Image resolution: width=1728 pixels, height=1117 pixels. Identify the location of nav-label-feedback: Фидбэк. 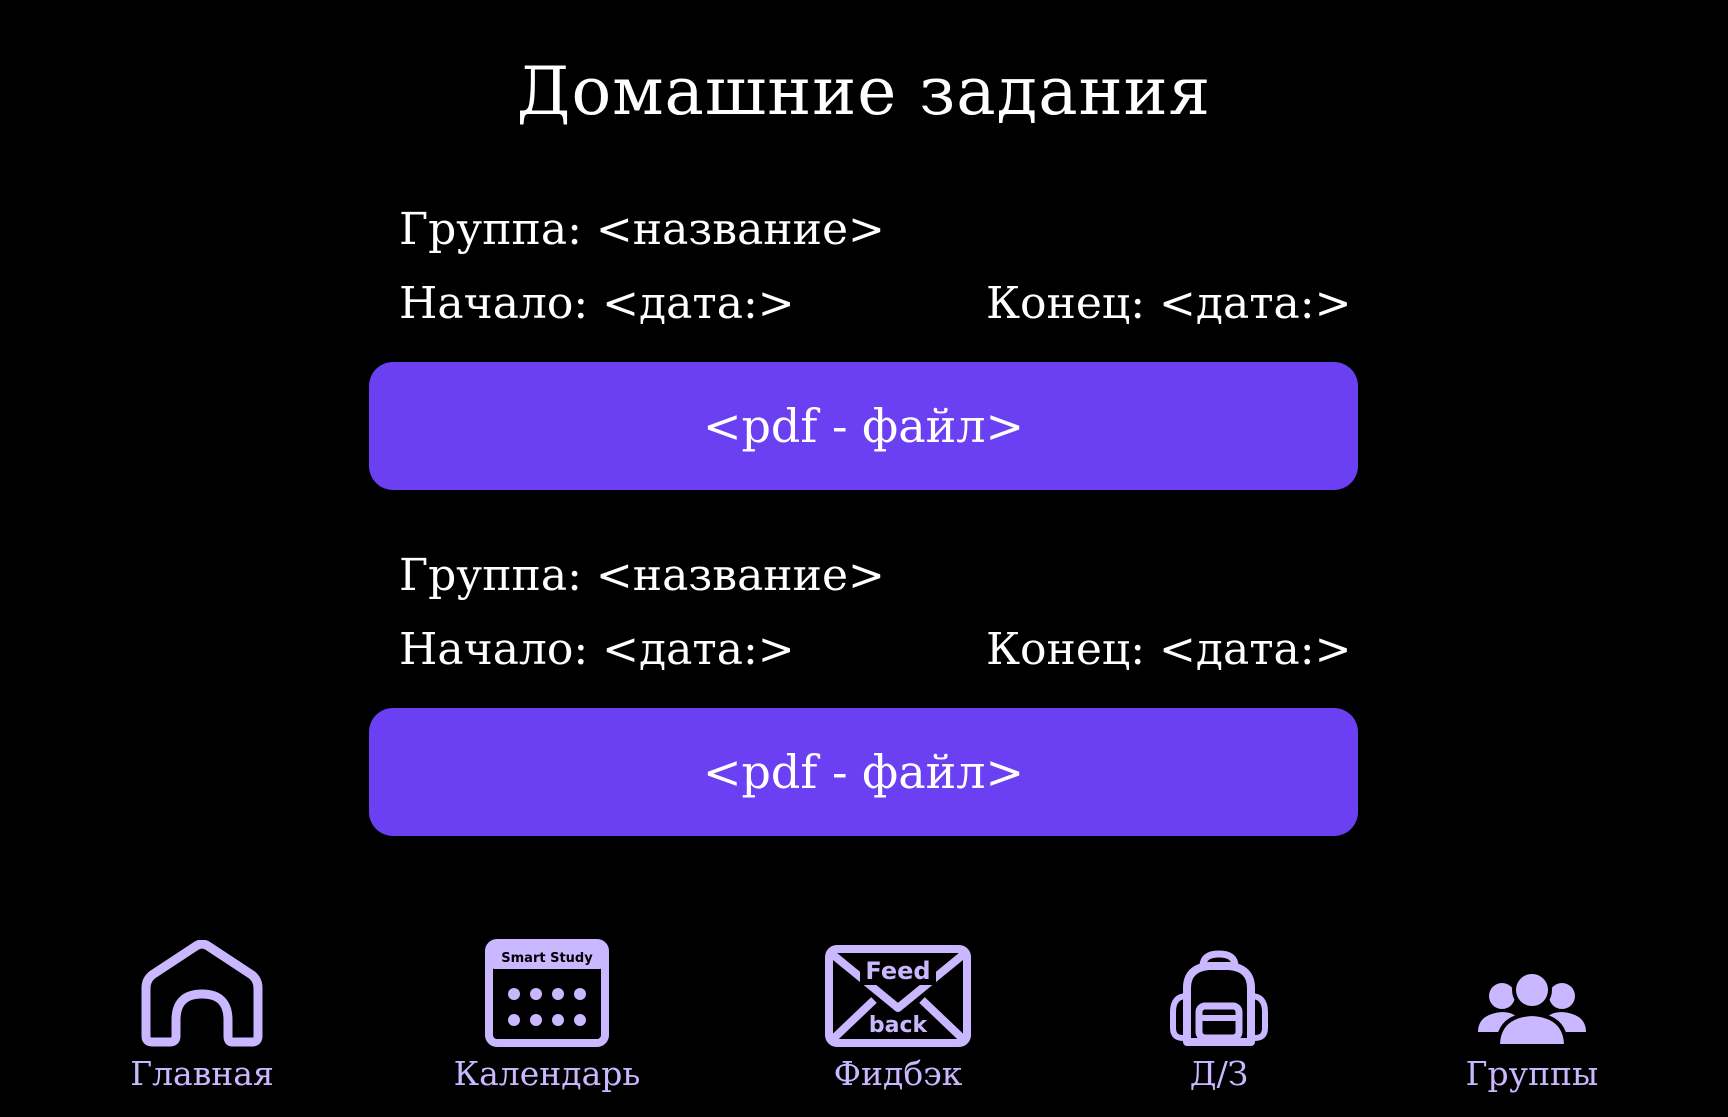
(898, 1073).